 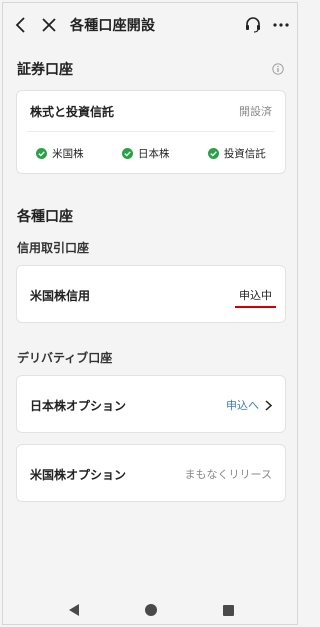 I want to click on headset-icon, so click(x=253, y=25).